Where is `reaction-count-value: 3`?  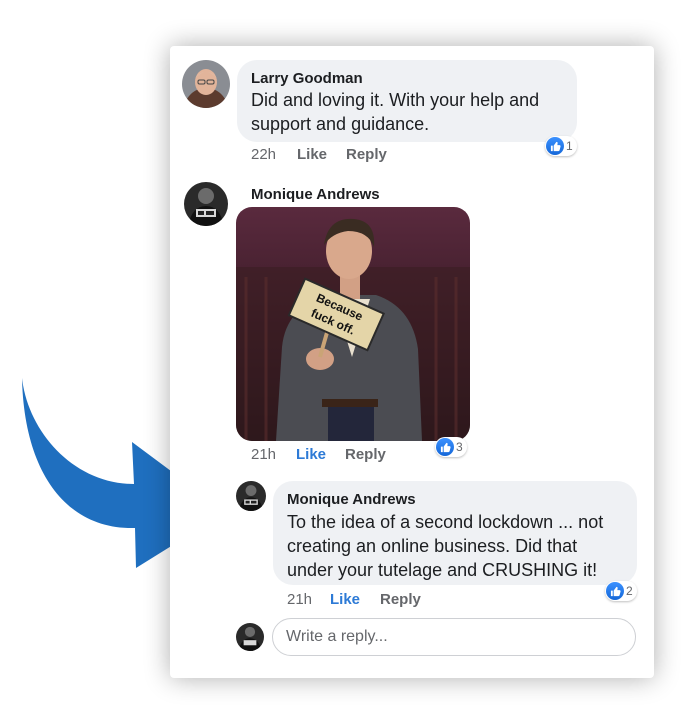
reaction-count-value: 3 is located at coordinates (459, 447).